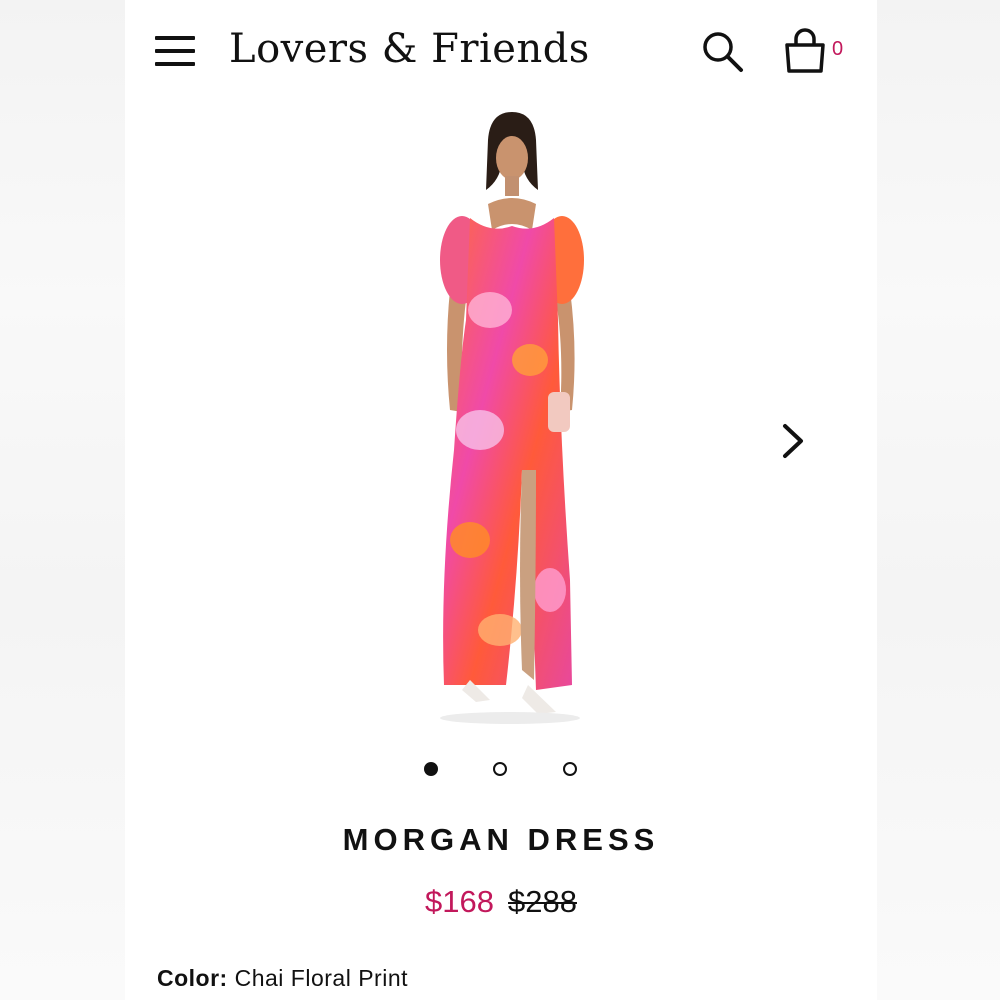 Image resolution: width=1000 pixels, height=1000 pixels. I want to click on gallery-pagination, so click(501, 770).